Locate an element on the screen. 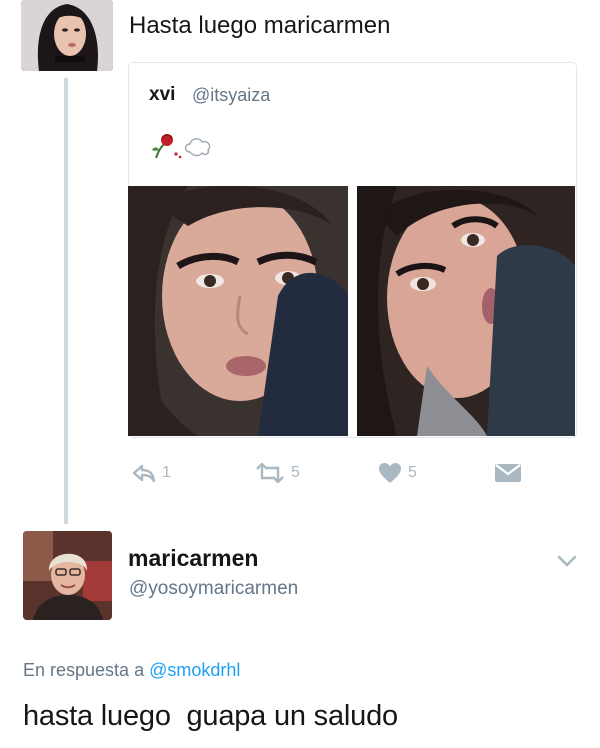  quoted-tweet-name: xvi is located at coordinates (162, 95).